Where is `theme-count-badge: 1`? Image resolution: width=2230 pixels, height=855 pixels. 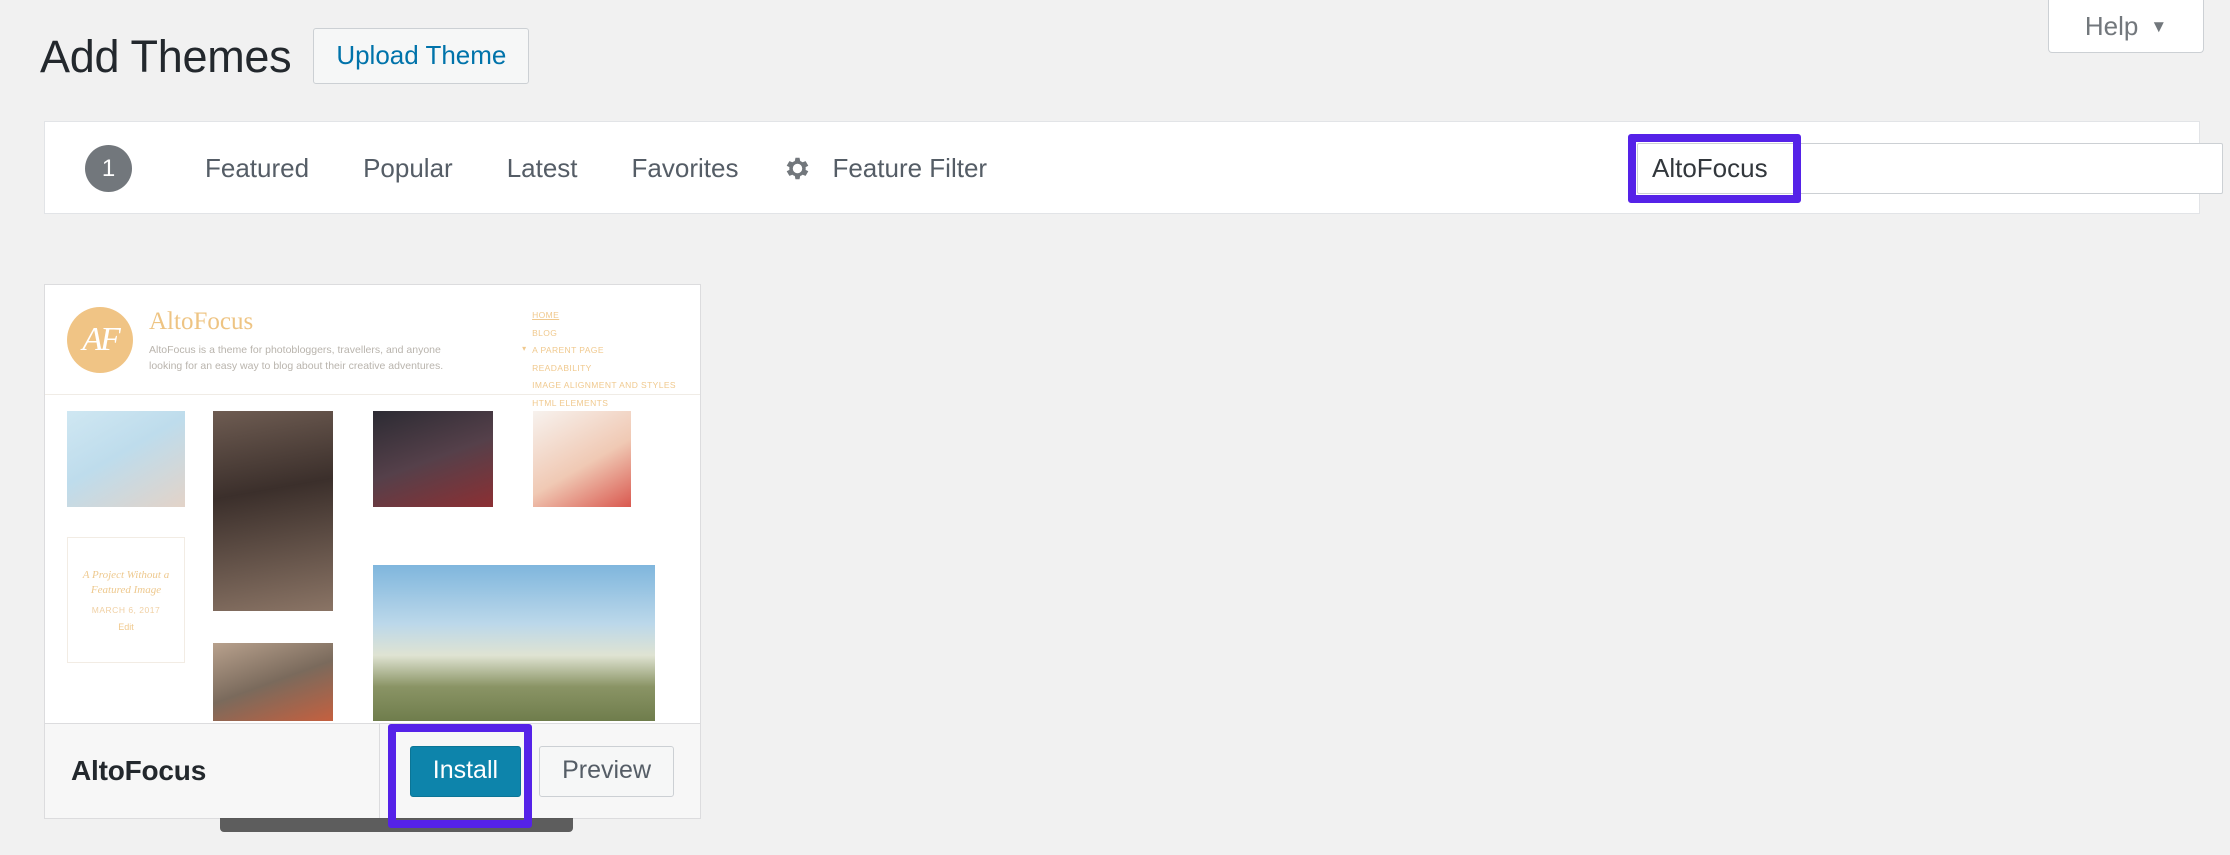
theme-count-badge: 1 is located at coordinates (108, 168).